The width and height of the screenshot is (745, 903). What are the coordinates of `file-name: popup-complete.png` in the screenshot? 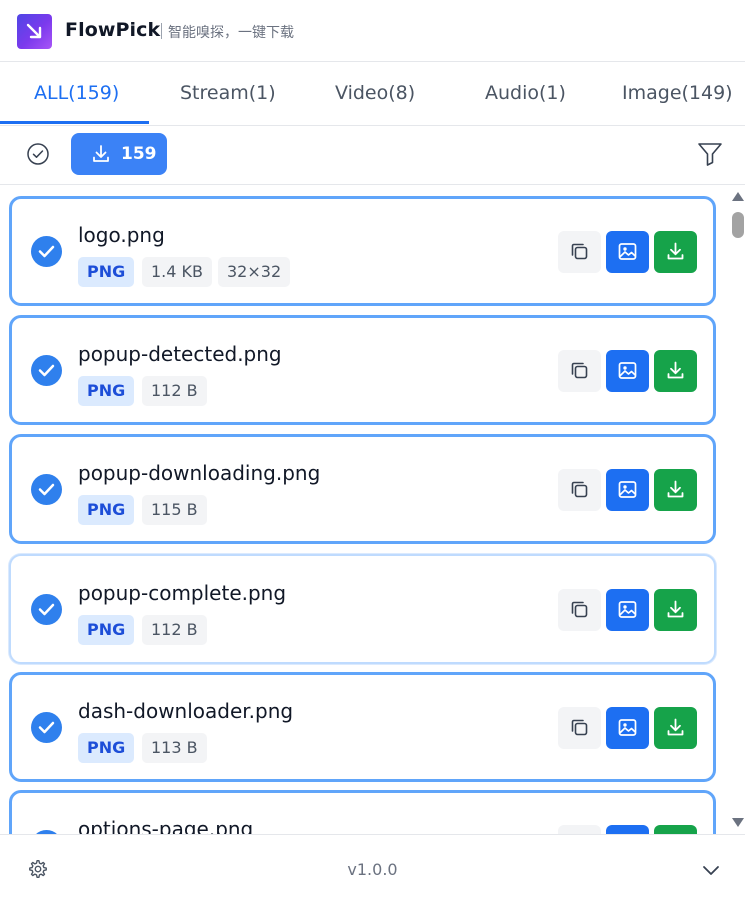 It's located at (182, 593).